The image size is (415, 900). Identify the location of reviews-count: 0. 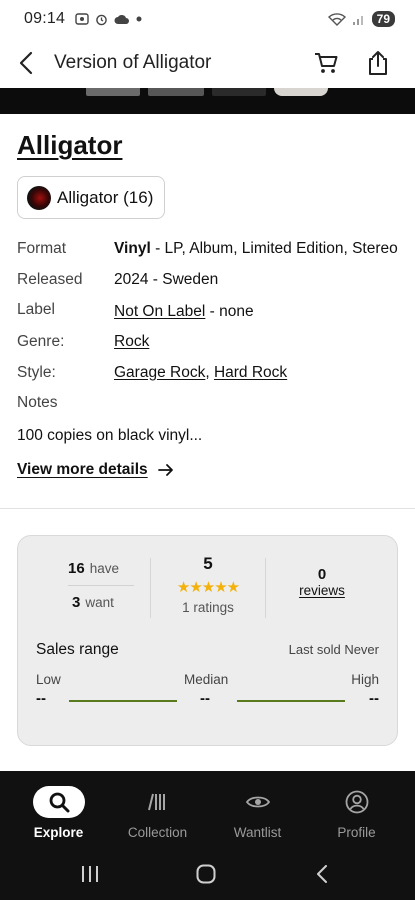
(322, 574).